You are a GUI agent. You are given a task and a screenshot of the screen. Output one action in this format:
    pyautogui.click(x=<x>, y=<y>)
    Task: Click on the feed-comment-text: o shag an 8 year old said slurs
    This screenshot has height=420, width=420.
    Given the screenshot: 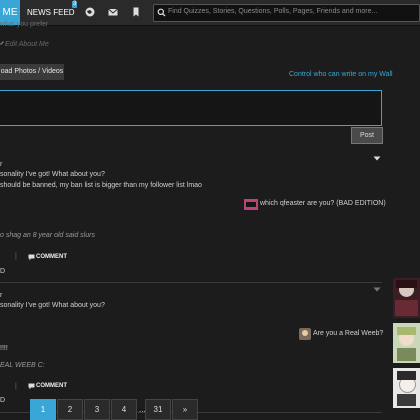 What is the action you would take?
    pyautogui.click(x=47, y=235)
    